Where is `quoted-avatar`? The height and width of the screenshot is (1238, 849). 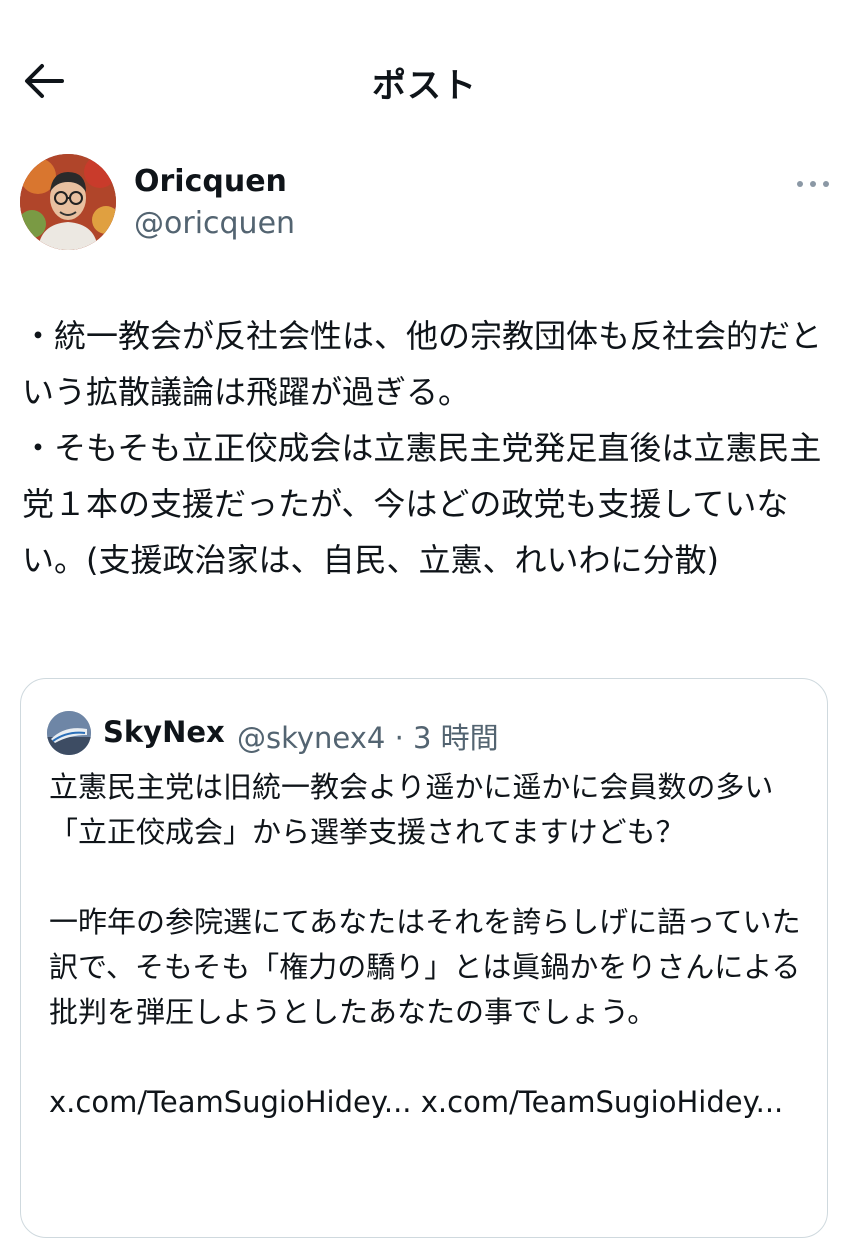
quoted-avatar is located at coordinates (69, 733).